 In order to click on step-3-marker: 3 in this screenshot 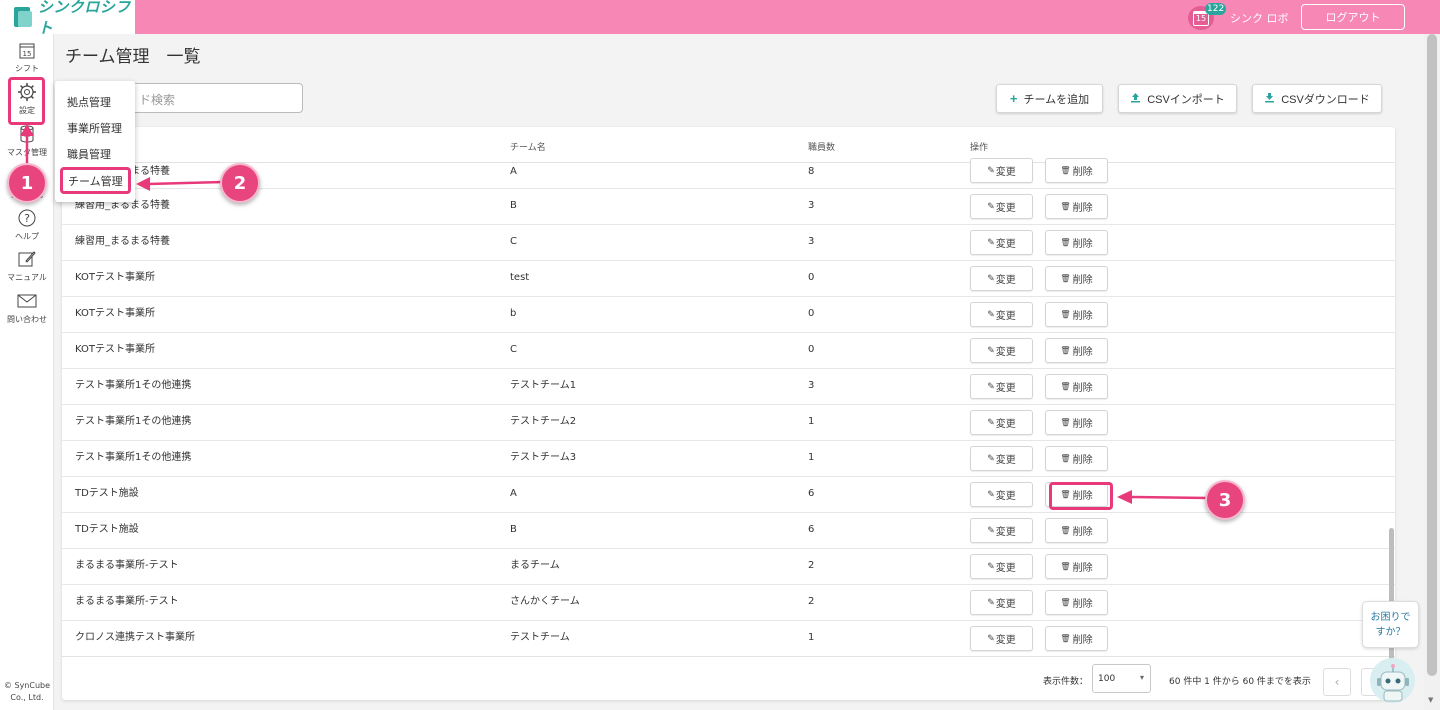, I will do `click(1225, 500)`.